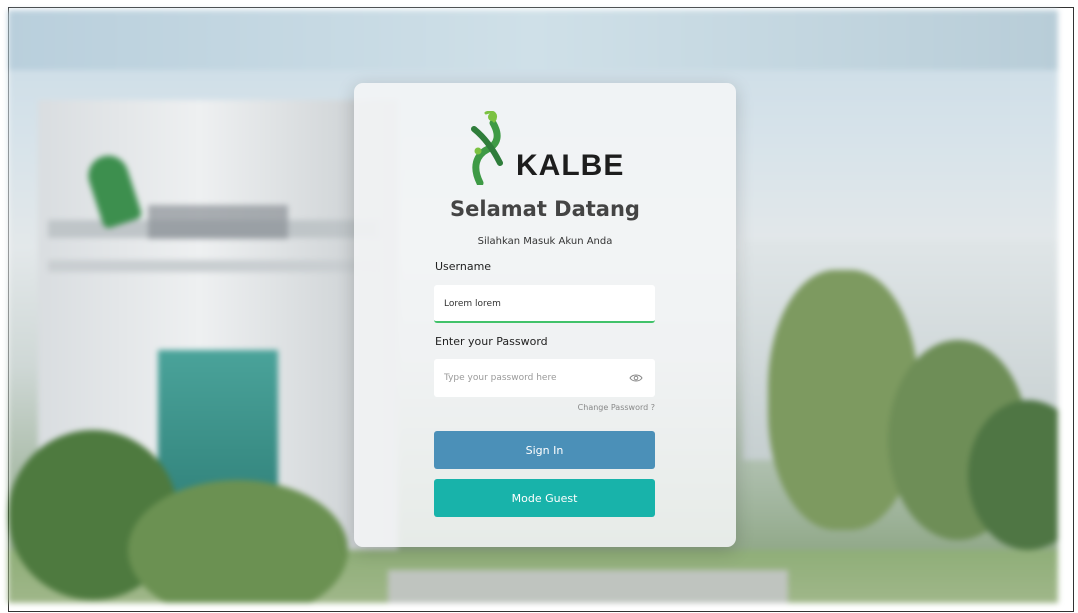  I want to click on username-input: Lorem lorem, so click(544, 304).